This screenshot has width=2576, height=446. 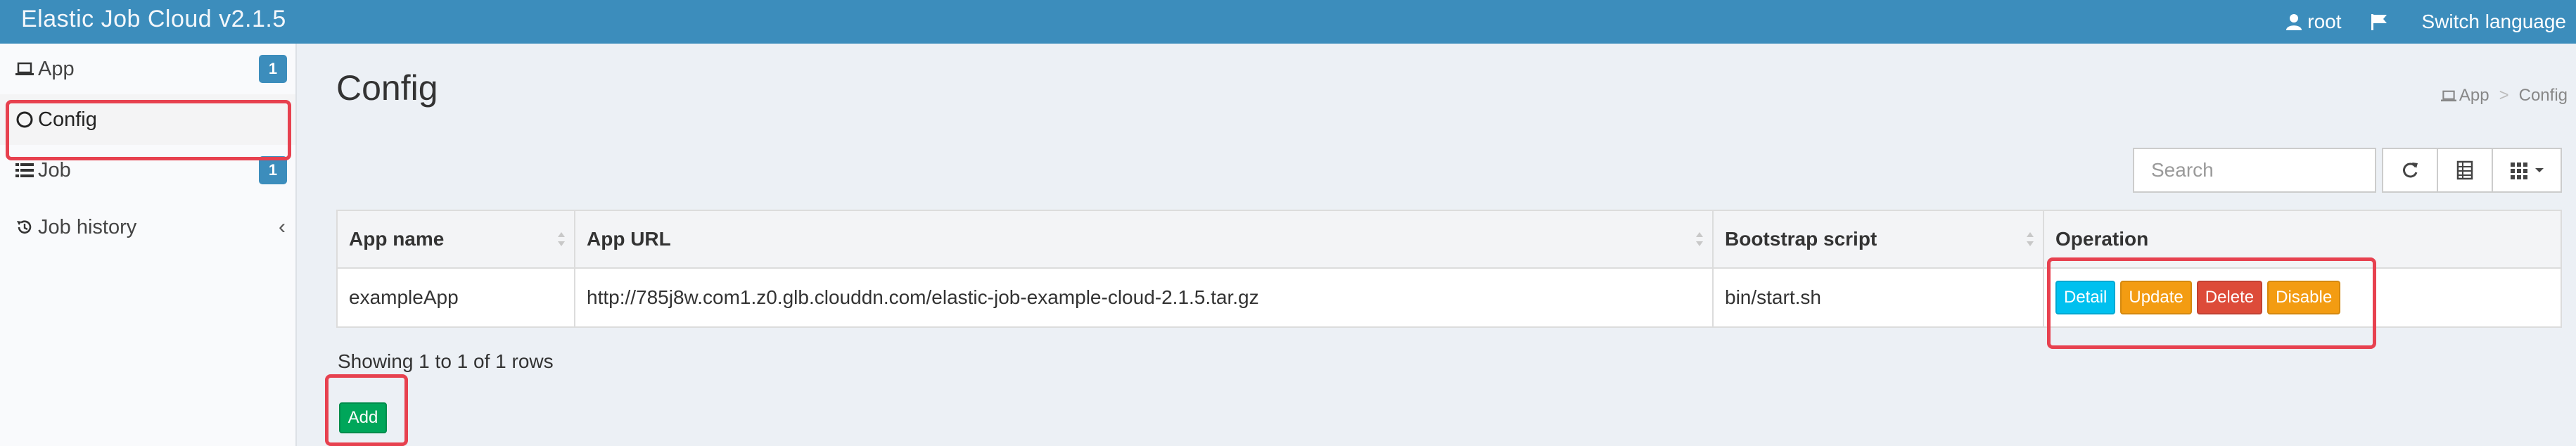 What do you see at coordinates (1144, 239) in the screenshot?
I see `column-header-app-url: App URL` at bounding box center [1144, 239].